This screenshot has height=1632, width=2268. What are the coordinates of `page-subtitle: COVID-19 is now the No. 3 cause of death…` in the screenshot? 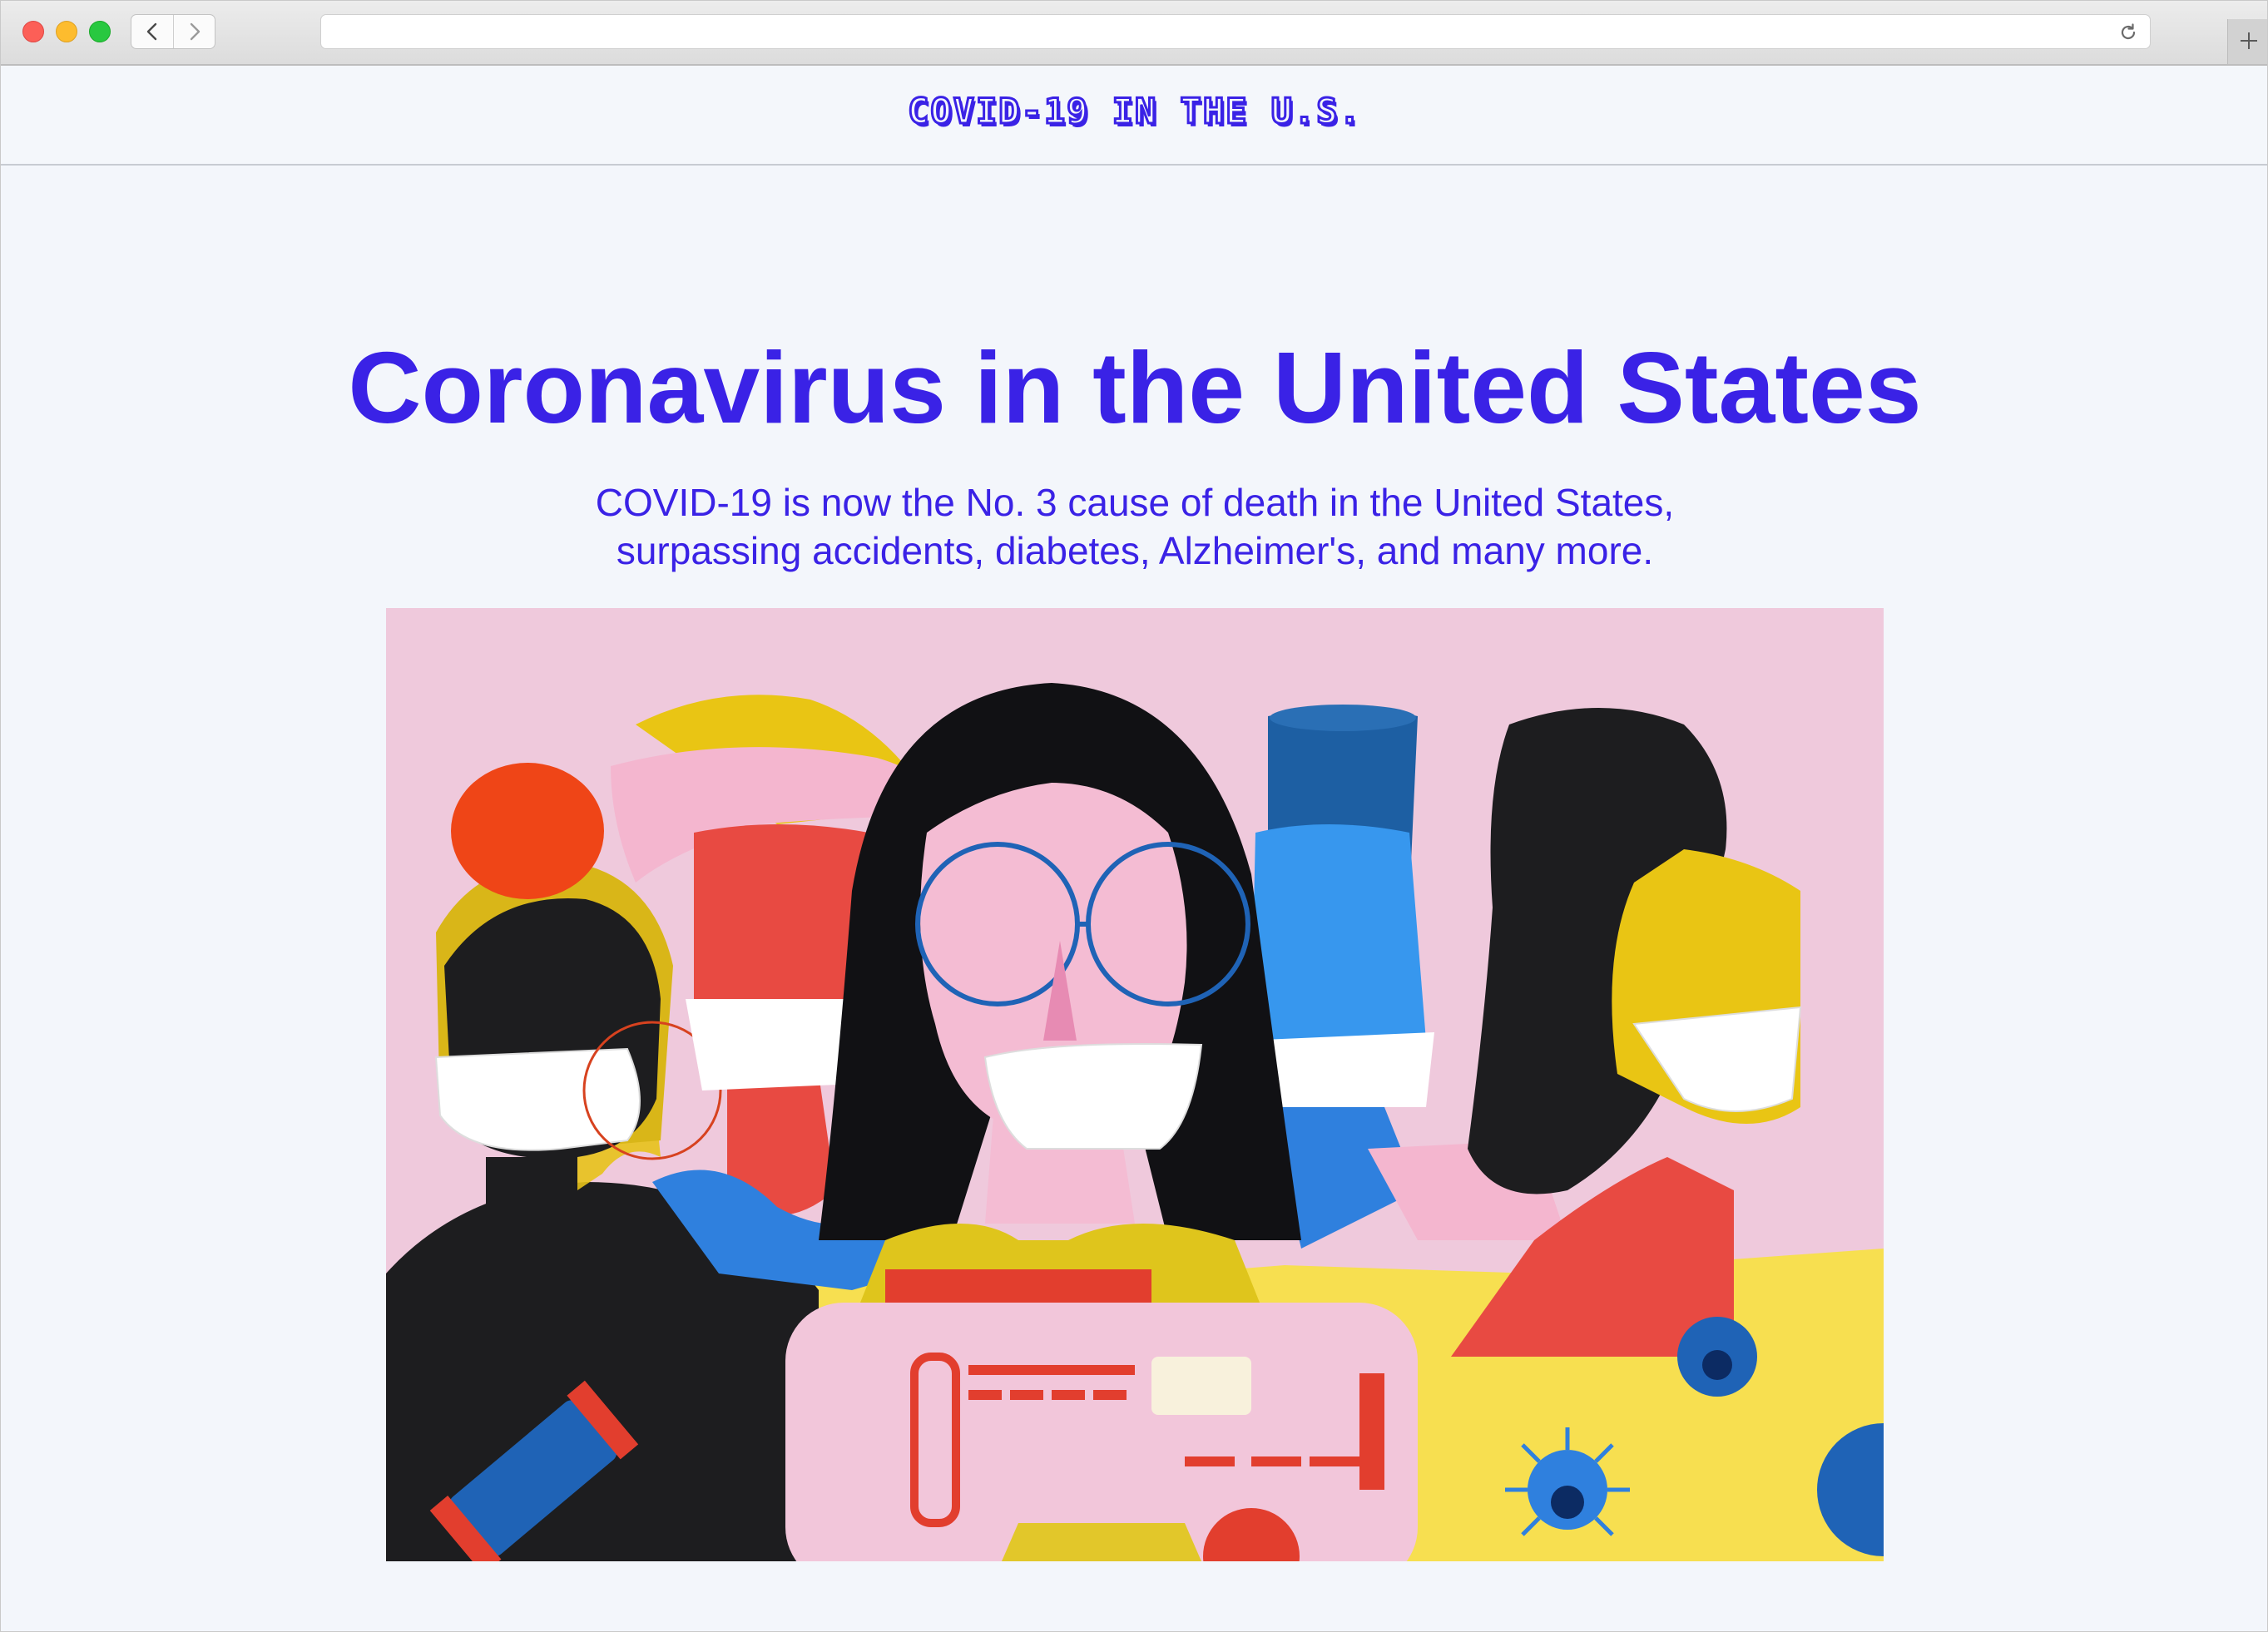 It's located at (1134, 526).